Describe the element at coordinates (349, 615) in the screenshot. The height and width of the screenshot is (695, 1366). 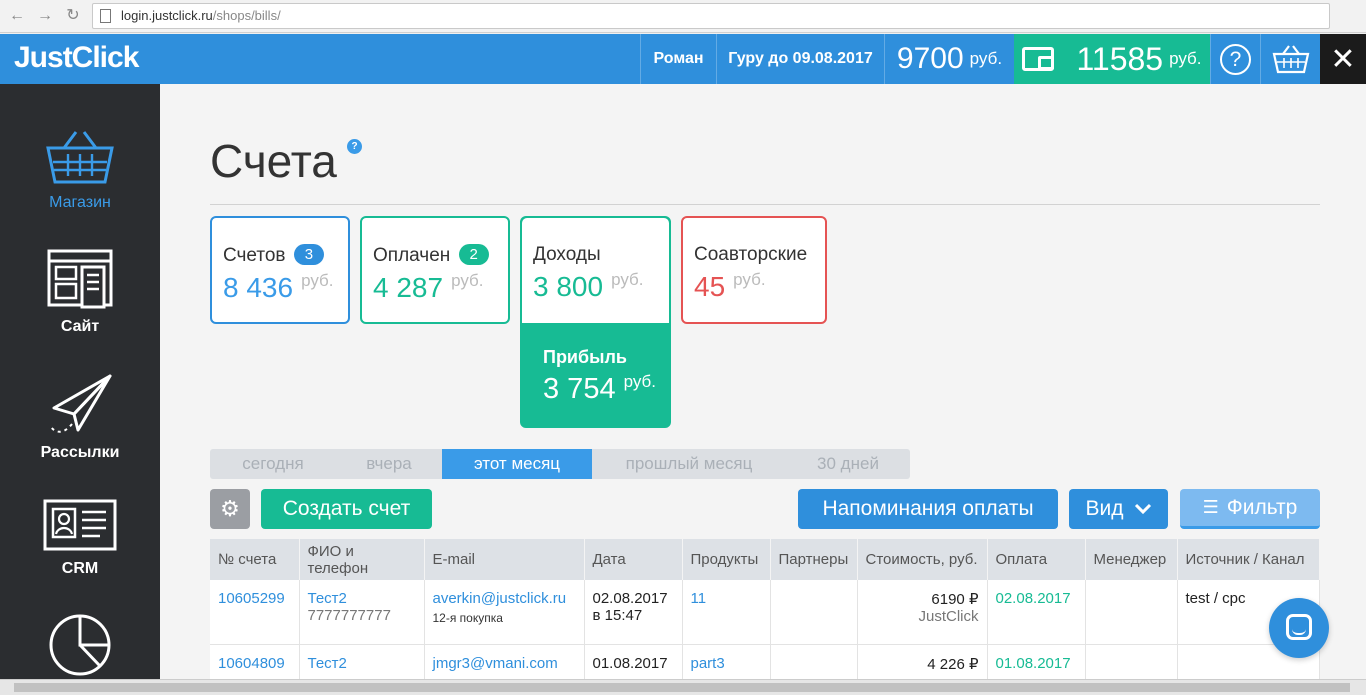
I see `customer-phone: 7777777777` at that location.